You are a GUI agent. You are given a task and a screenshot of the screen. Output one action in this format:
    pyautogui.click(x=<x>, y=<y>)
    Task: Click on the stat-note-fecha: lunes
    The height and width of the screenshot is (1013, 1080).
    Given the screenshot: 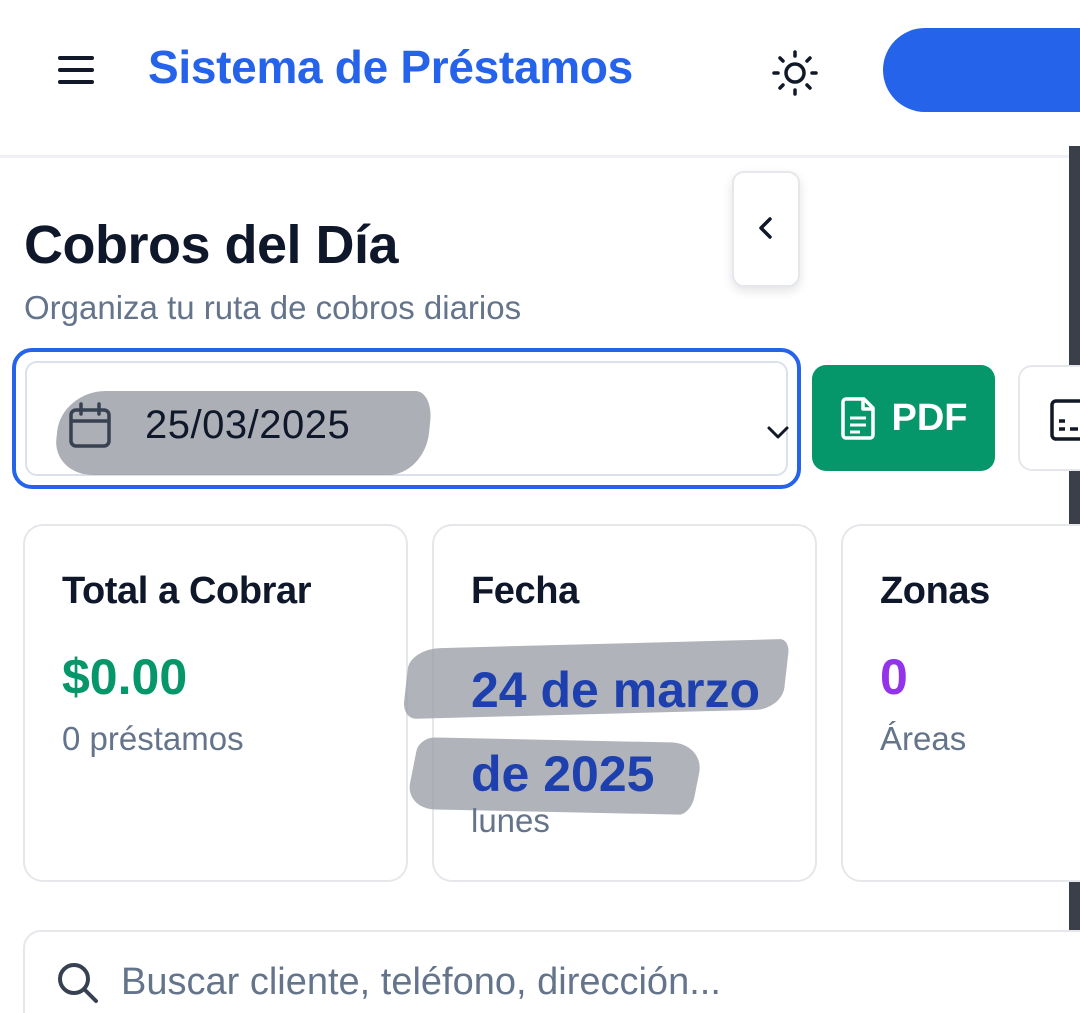 What is the action you would take?
    pyautogui.click(x=510, y=820)
    